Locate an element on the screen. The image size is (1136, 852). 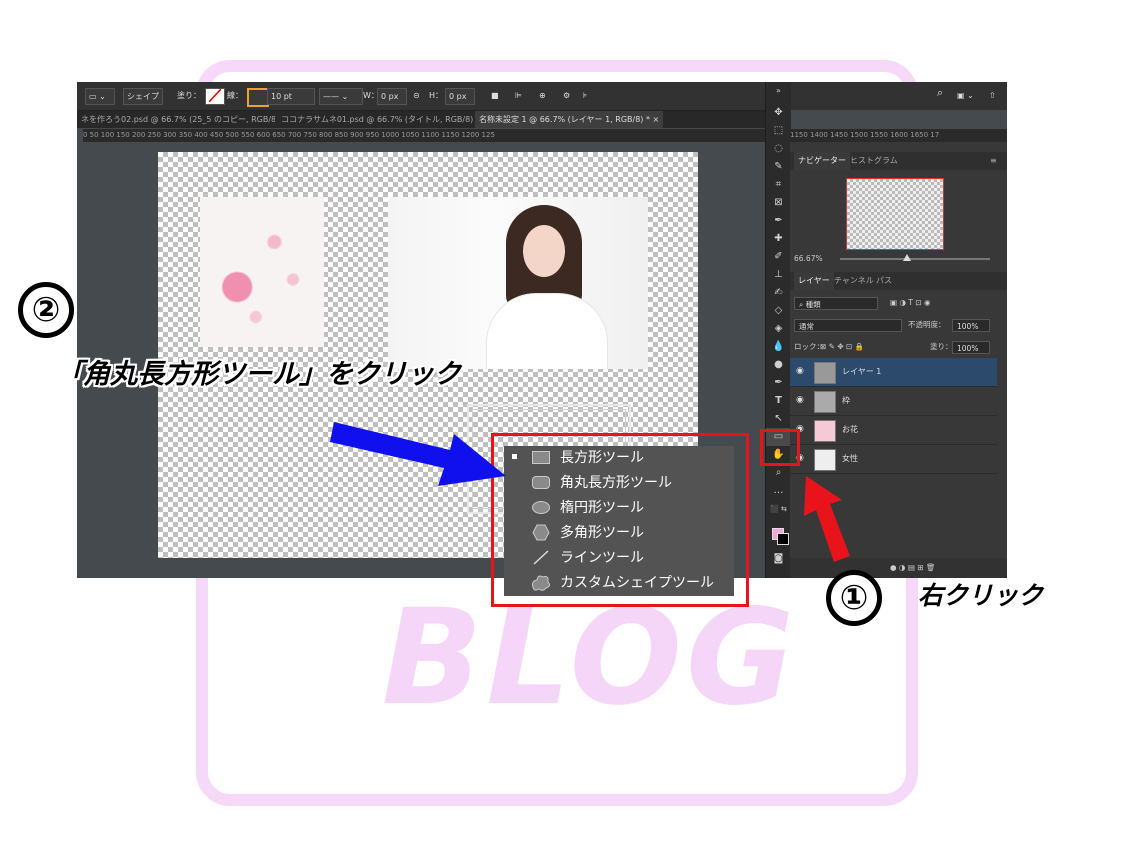
shape-mode-select: シェイプ is located at coordinates (143, 96).